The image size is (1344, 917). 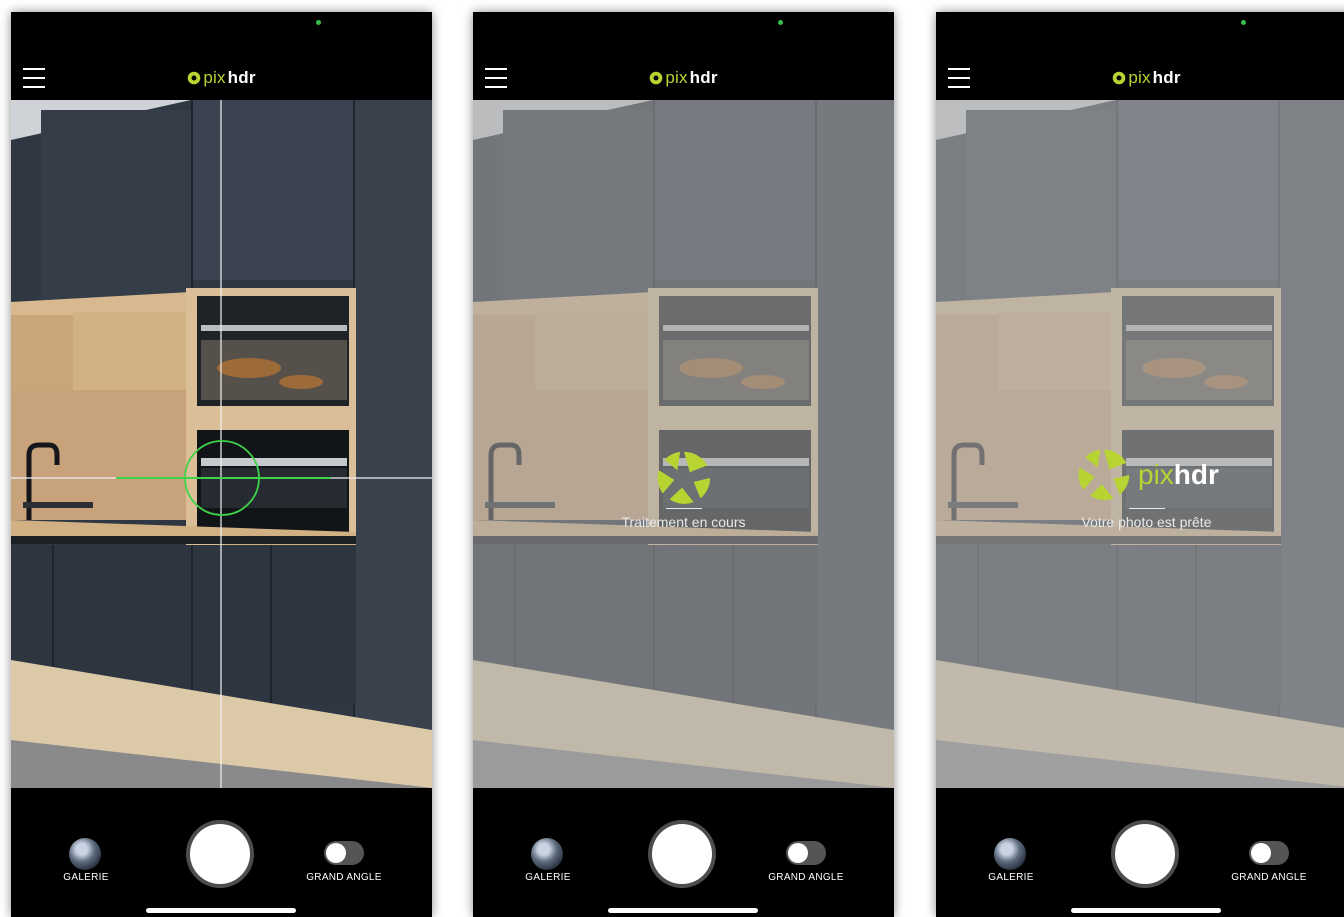 What do you see at coordinates (683, 522) in the screenshot?
I see `processing-status-text: Traitement en cours` at bounding box center [683, 522].